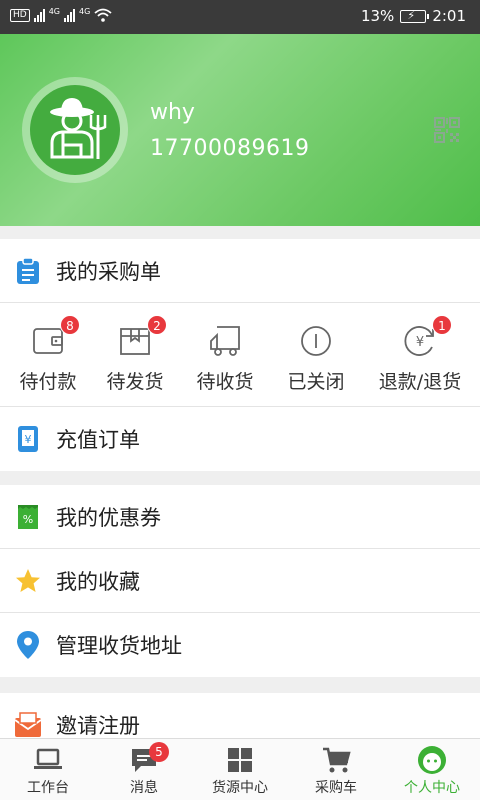 The image size is (480, 800). Describe the element at coordinates (336, 788) in the screenshot. I see `nav-label: 采购车` at that location.